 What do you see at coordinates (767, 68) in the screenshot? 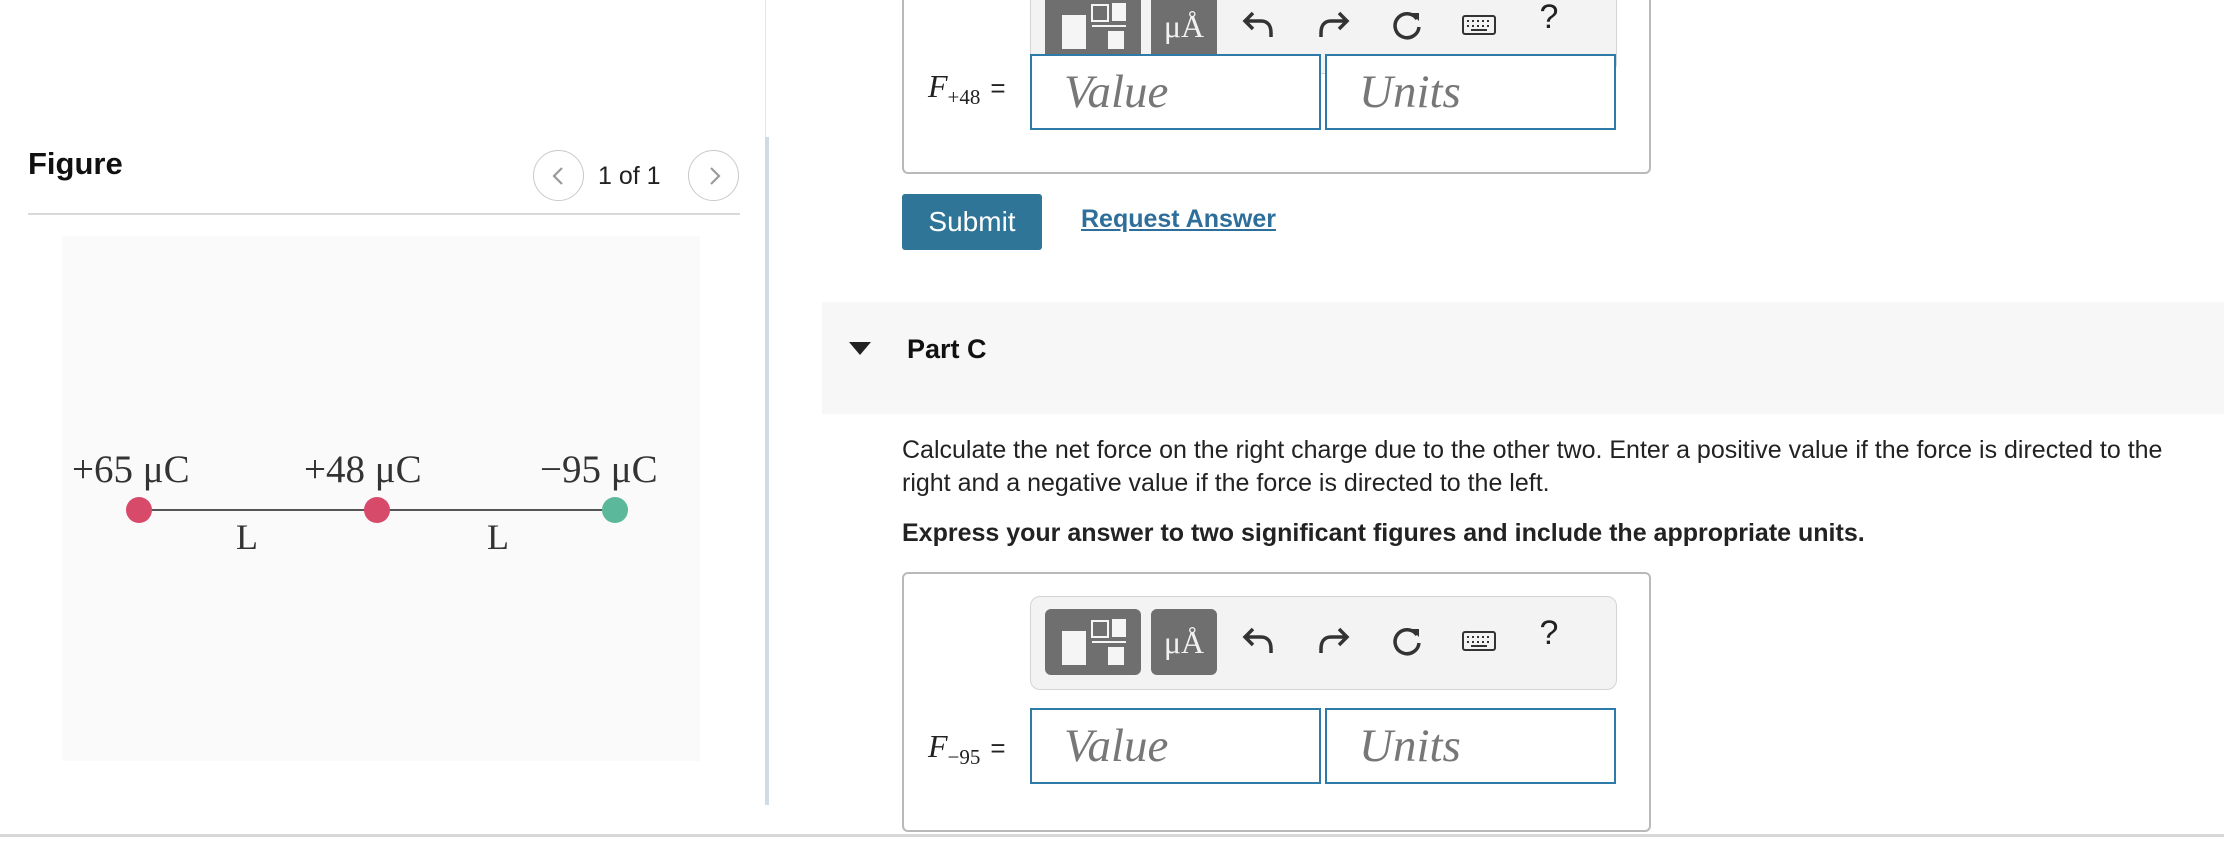
I see `pane-divider-top` at bounding box center [767, 68].